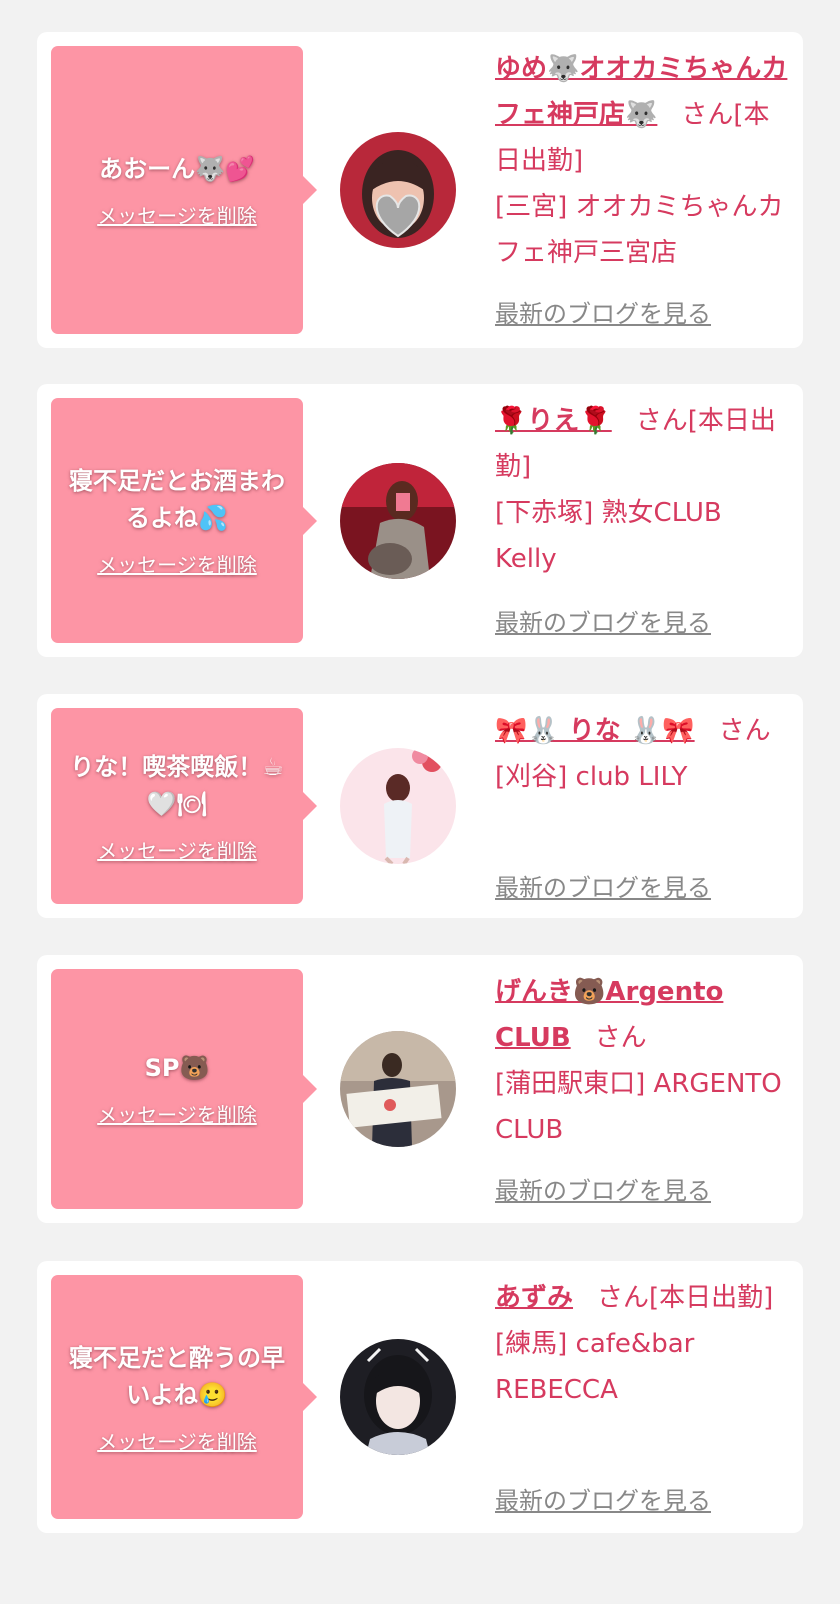 The height and width of the screenshot is (1604, 840). Describe the element at coordinates (534, 1298) in the screenshot. I see `cast-name-link: あずみ` at that location.